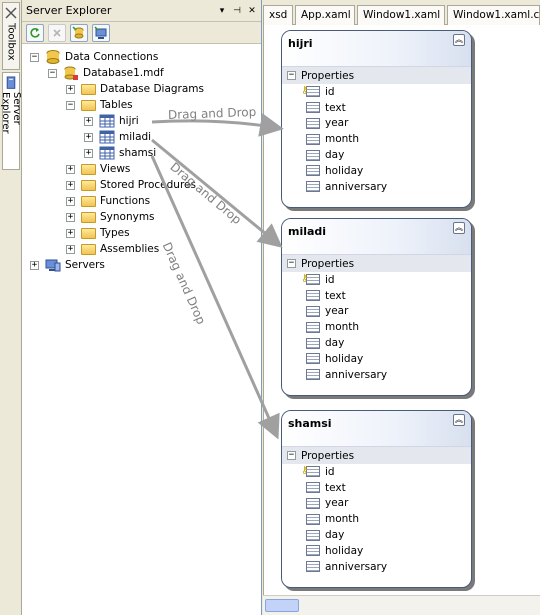 The width and height of the screenshot is (540, 615). I want to click on entity-name: hijri, so click(300, 43).